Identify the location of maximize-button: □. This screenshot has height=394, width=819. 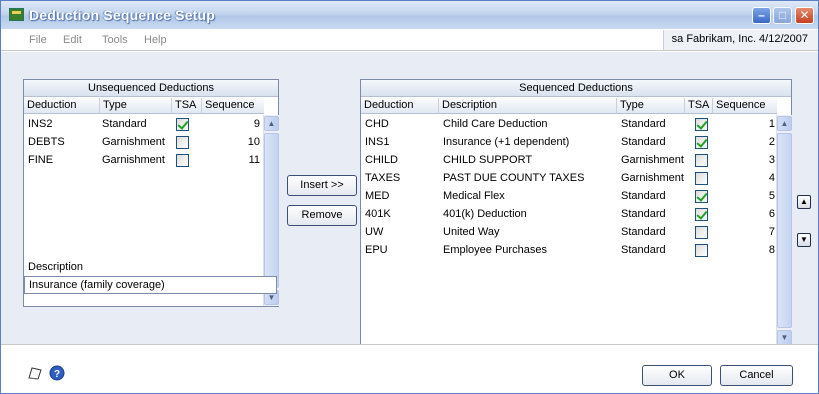
(782, 15).